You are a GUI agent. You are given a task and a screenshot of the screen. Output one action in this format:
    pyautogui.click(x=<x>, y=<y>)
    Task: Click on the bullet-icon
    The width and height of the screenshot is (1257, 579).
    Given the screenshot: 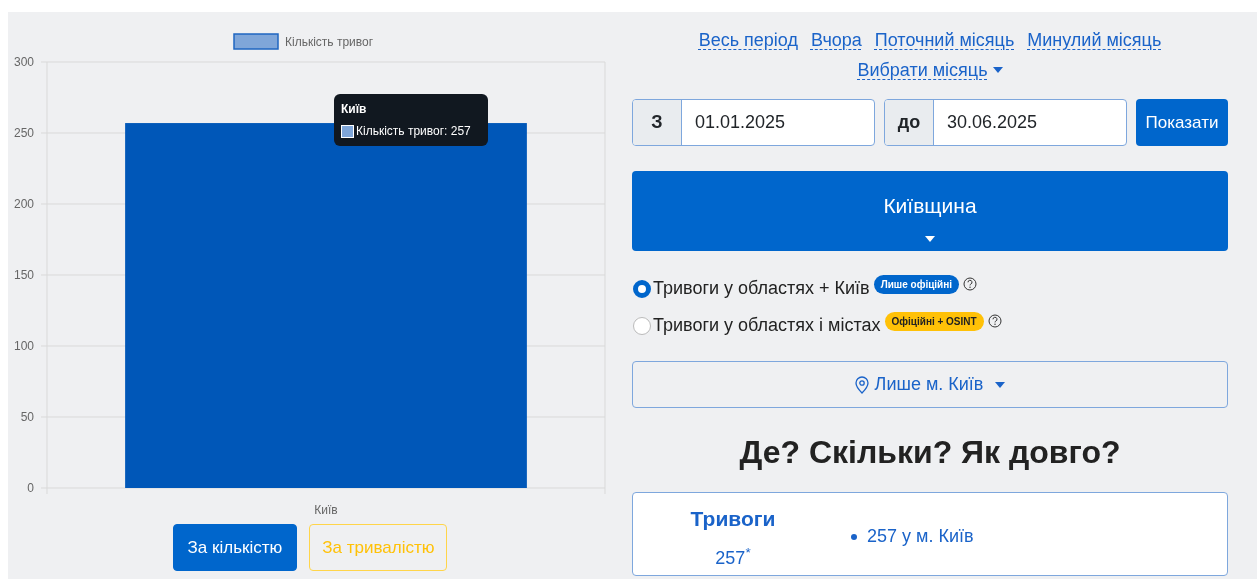 What is the action you would take?
    pyautogui.click(x=854, y=536)
    